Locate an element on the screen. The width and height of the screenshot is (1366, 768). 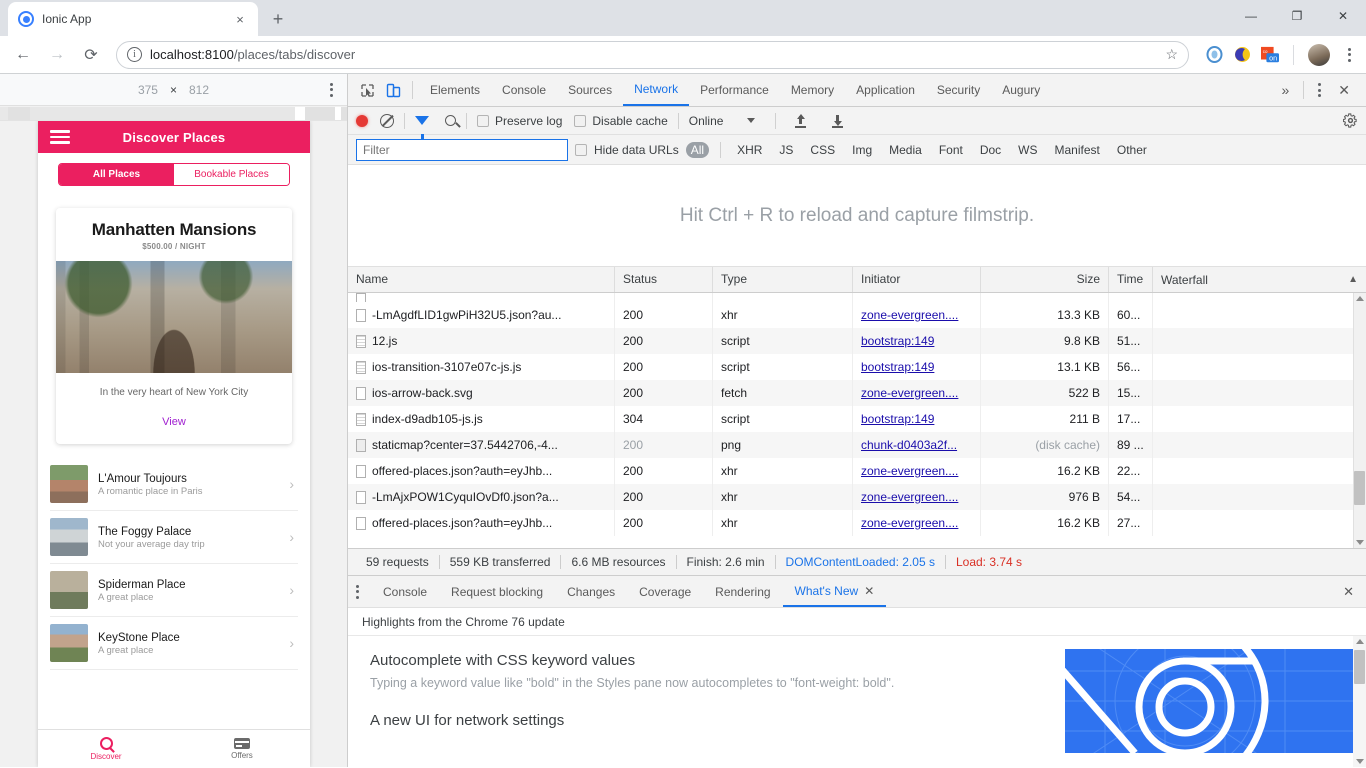
filter-type-font: Font is located at coordinates (951, 150).